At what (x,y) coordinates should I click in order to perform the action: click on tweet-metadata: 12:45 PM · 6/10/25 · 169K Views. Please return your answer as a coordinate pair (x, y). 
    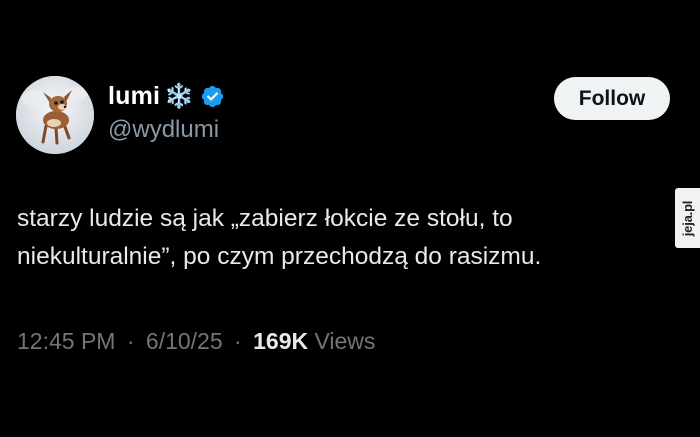
    Looking at the image, I should click on (196, 341).